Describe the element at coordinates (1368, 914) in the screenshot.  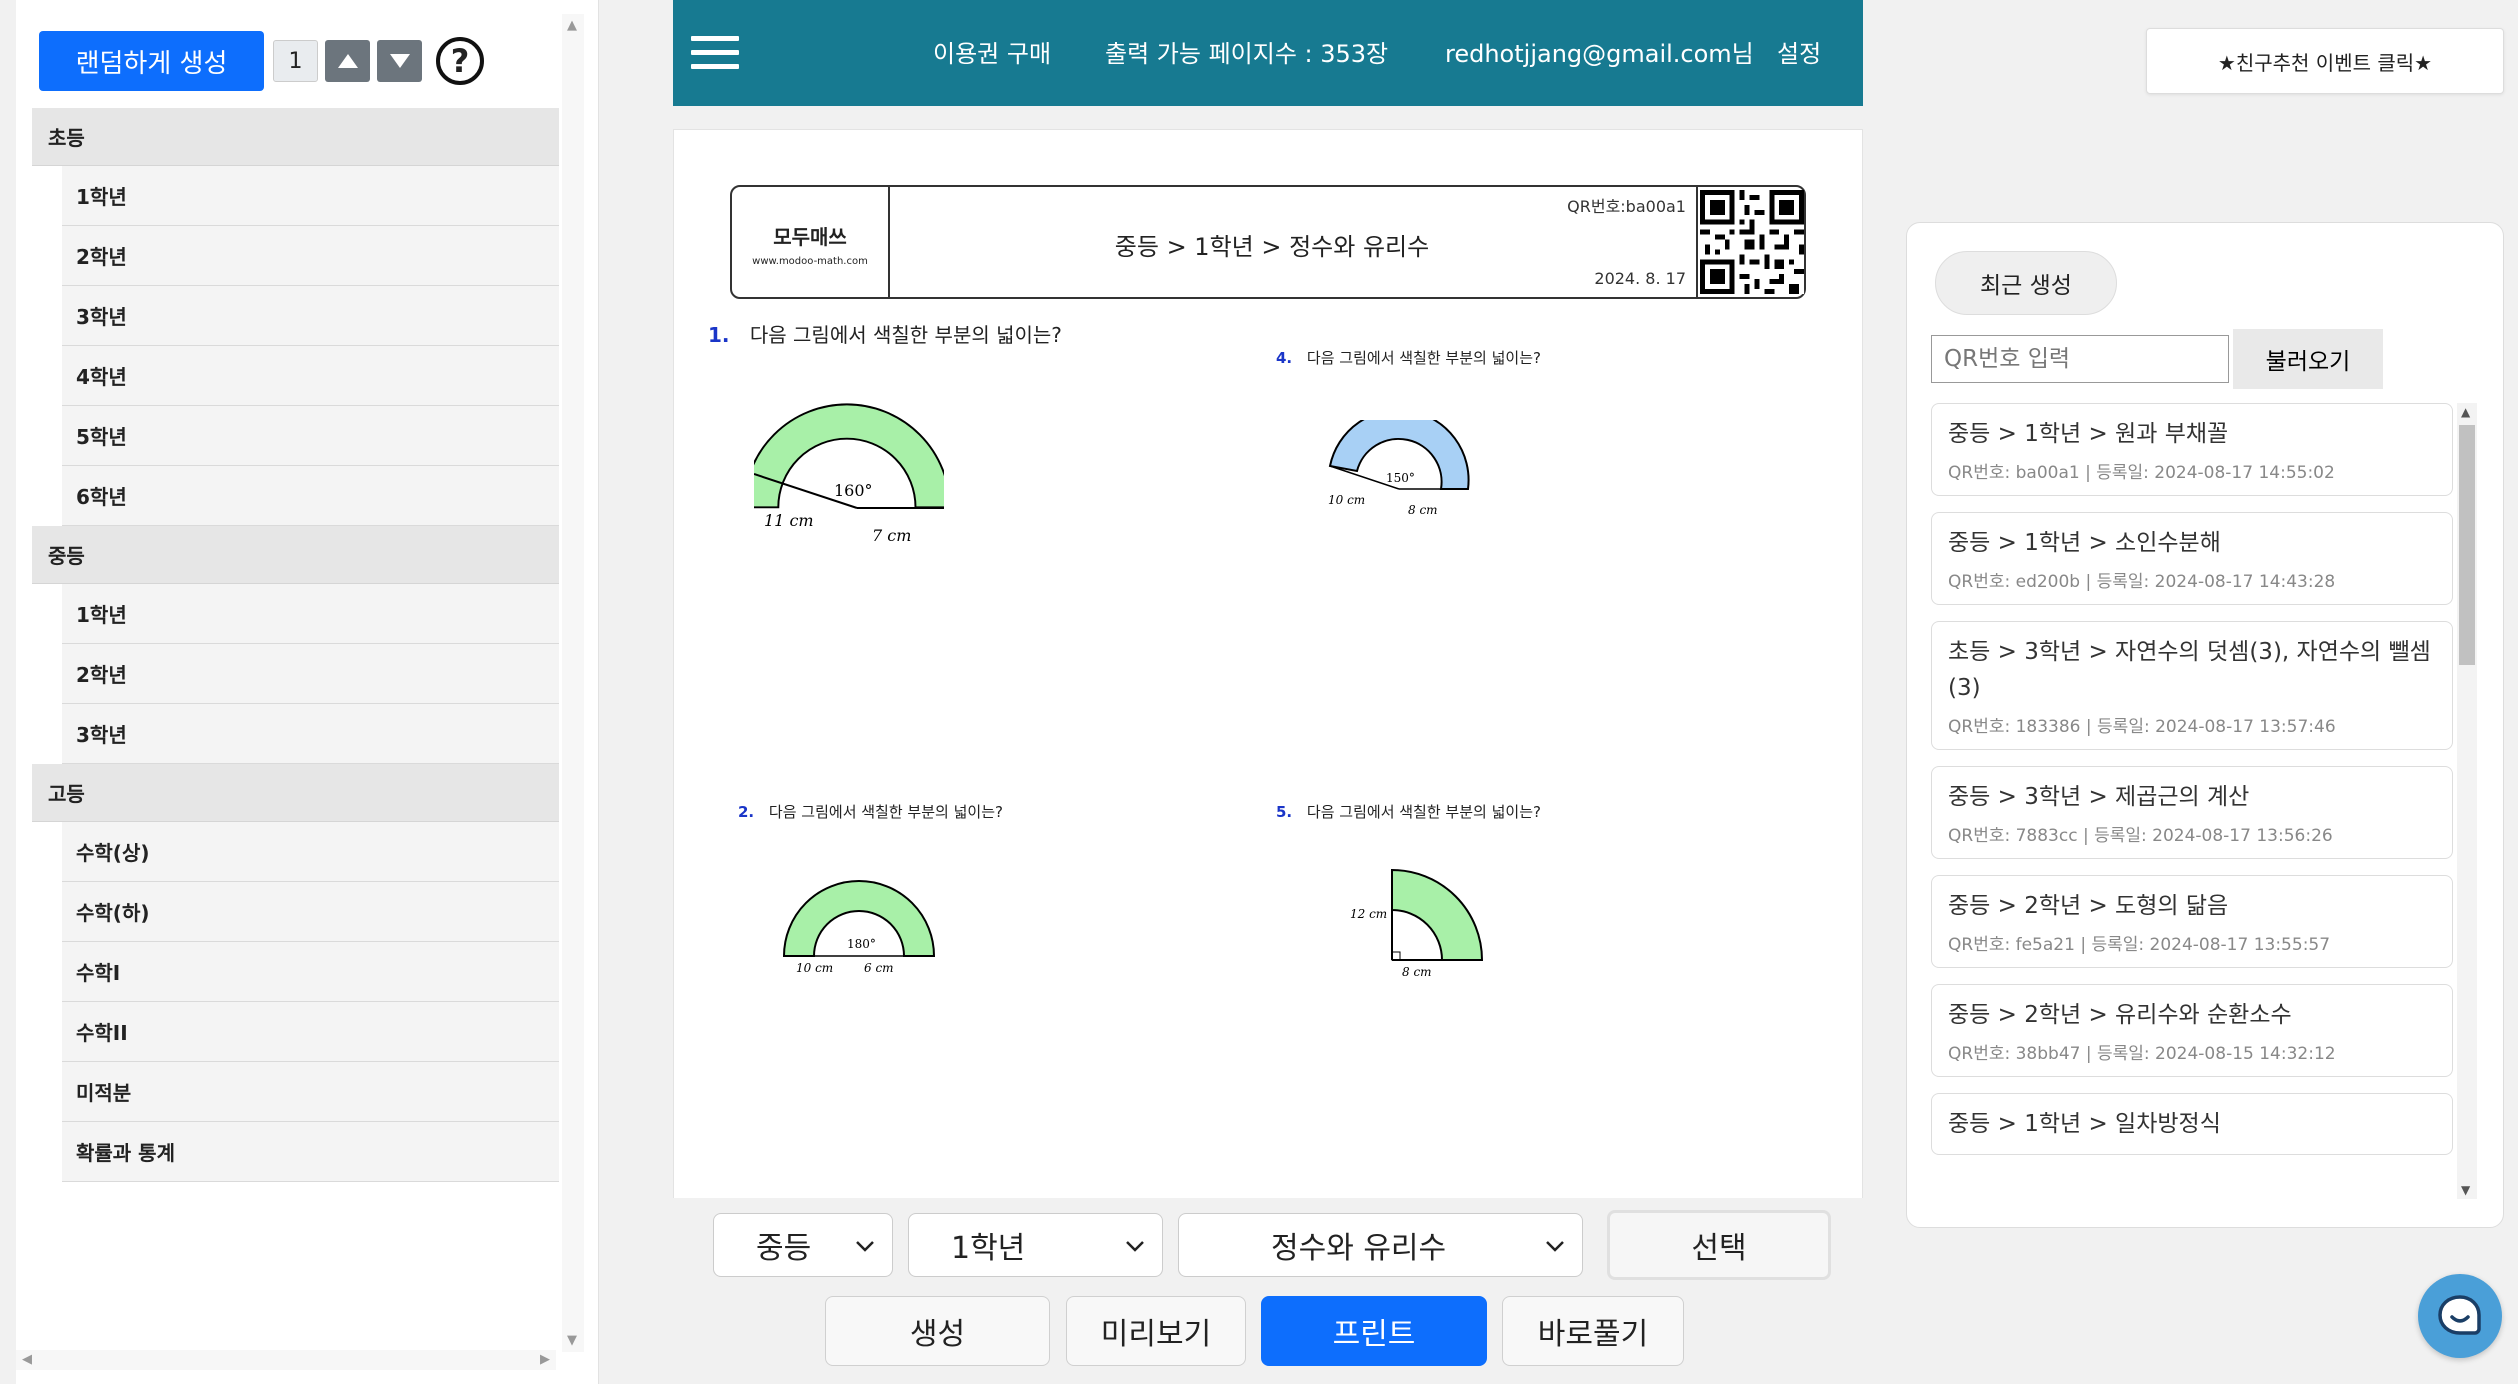
I see `figure-radius-label: 12 cm` at that location.